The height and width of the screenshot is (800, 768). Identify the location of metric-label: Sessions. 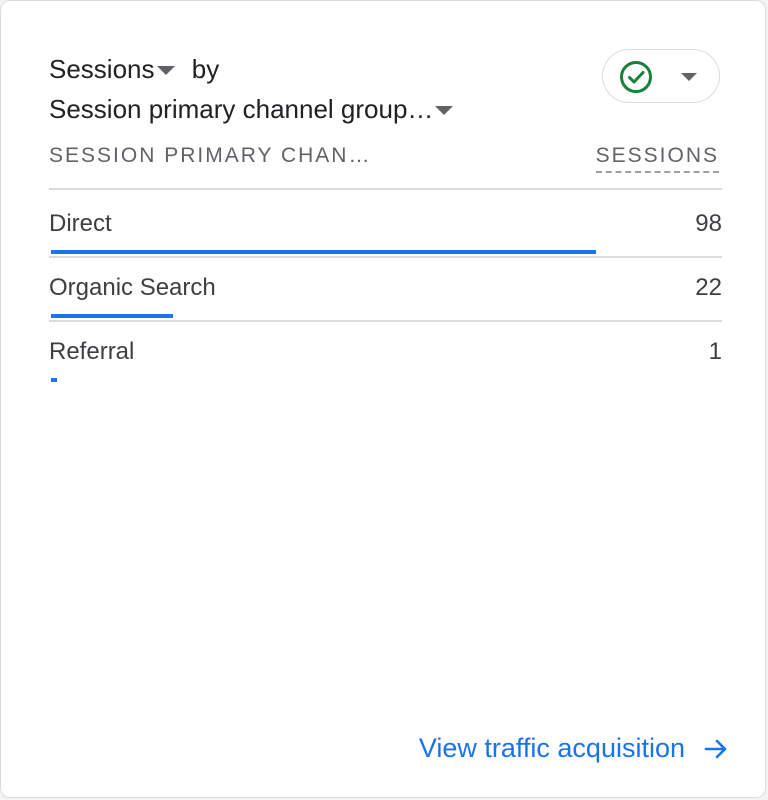
(102, 69).